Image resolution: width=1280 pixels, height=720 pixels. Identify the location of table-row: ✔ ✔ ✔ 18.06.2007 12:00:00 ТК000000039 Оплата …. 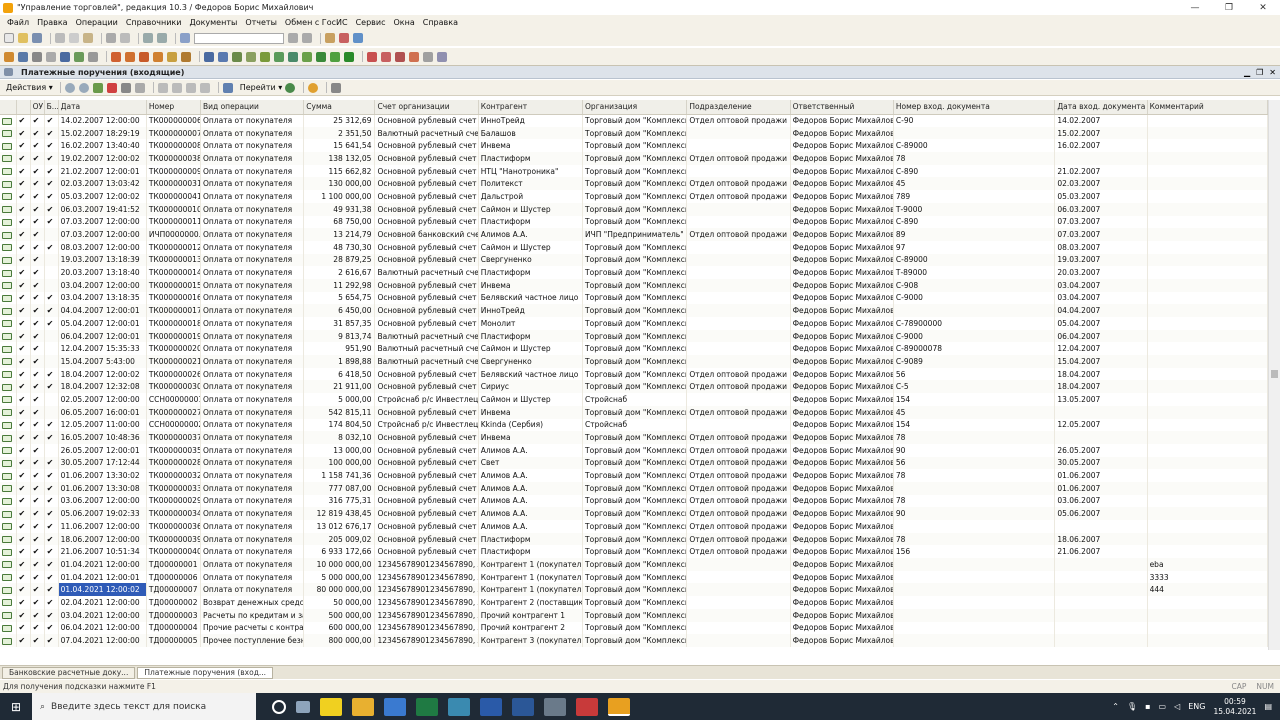
(634, 539).